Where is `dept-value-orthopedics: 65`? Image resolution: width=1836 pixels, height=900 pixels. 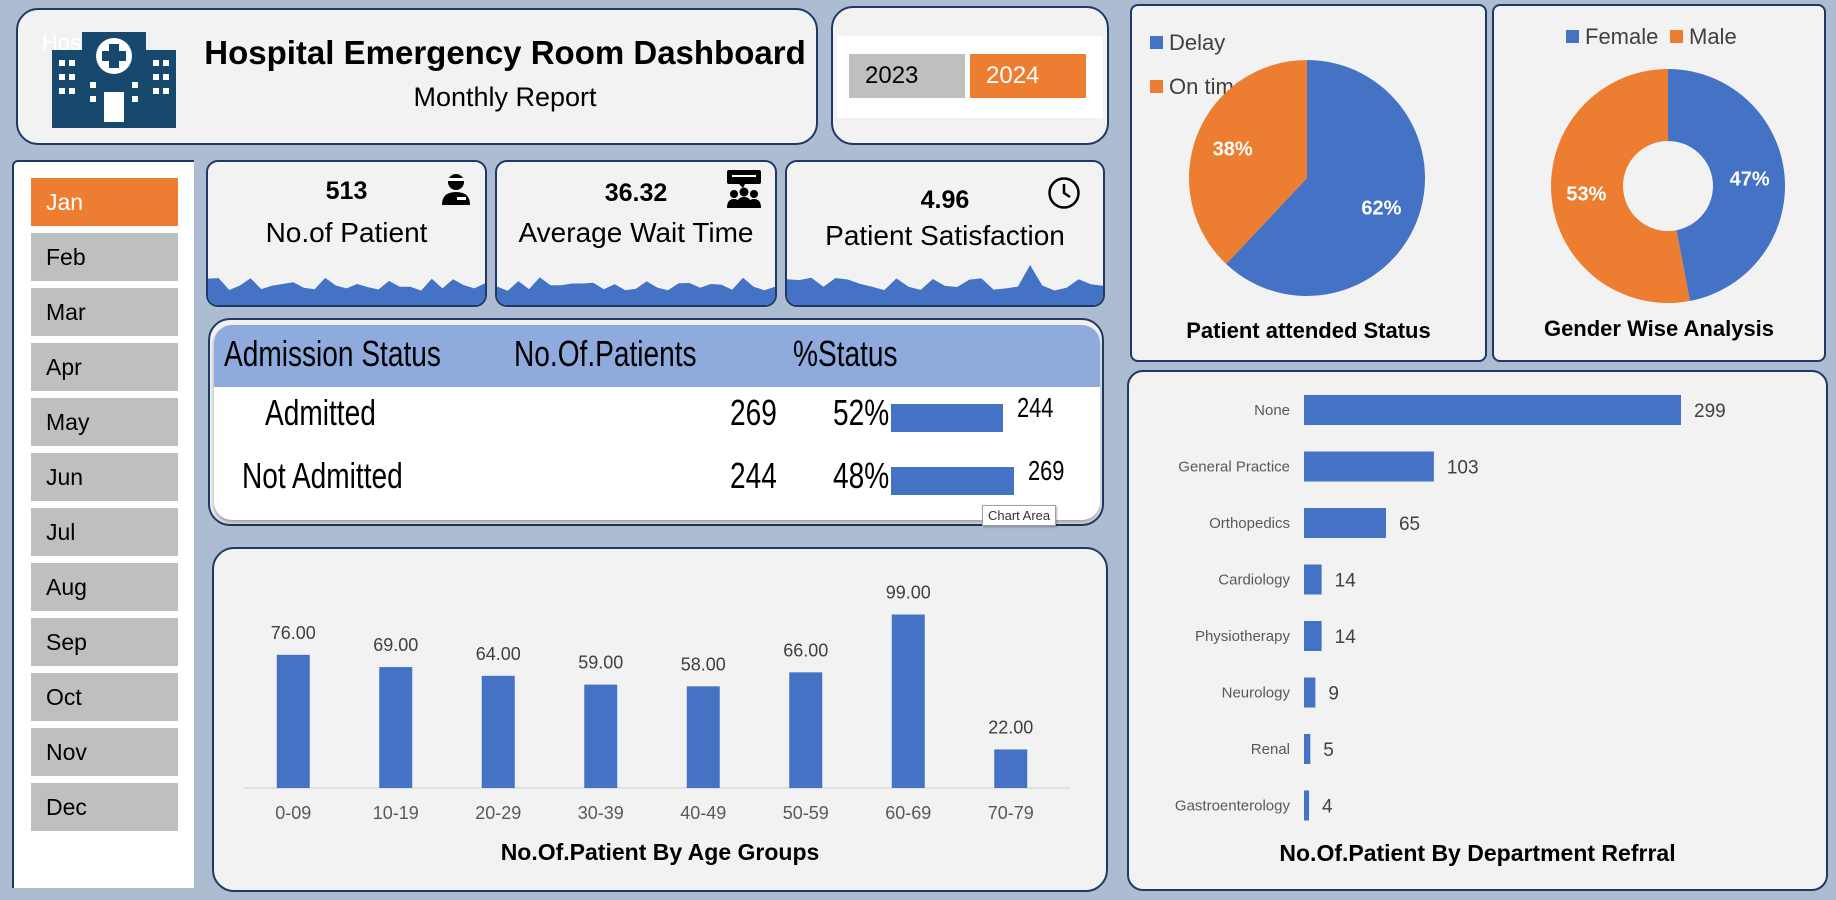 dept-value-orthopedics: 65 is located at coordinates (1409, 524).